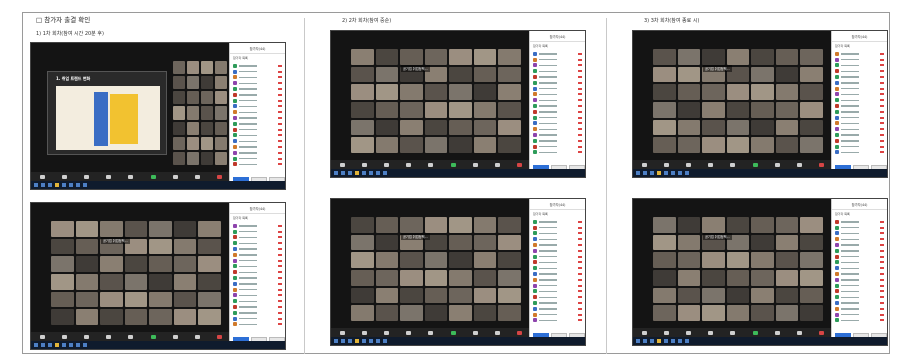 The image size is (906, 360). What do you see at coordinates (859, 321) in the screenshot?
I see `participant-row` at bounding box center [859, 321].